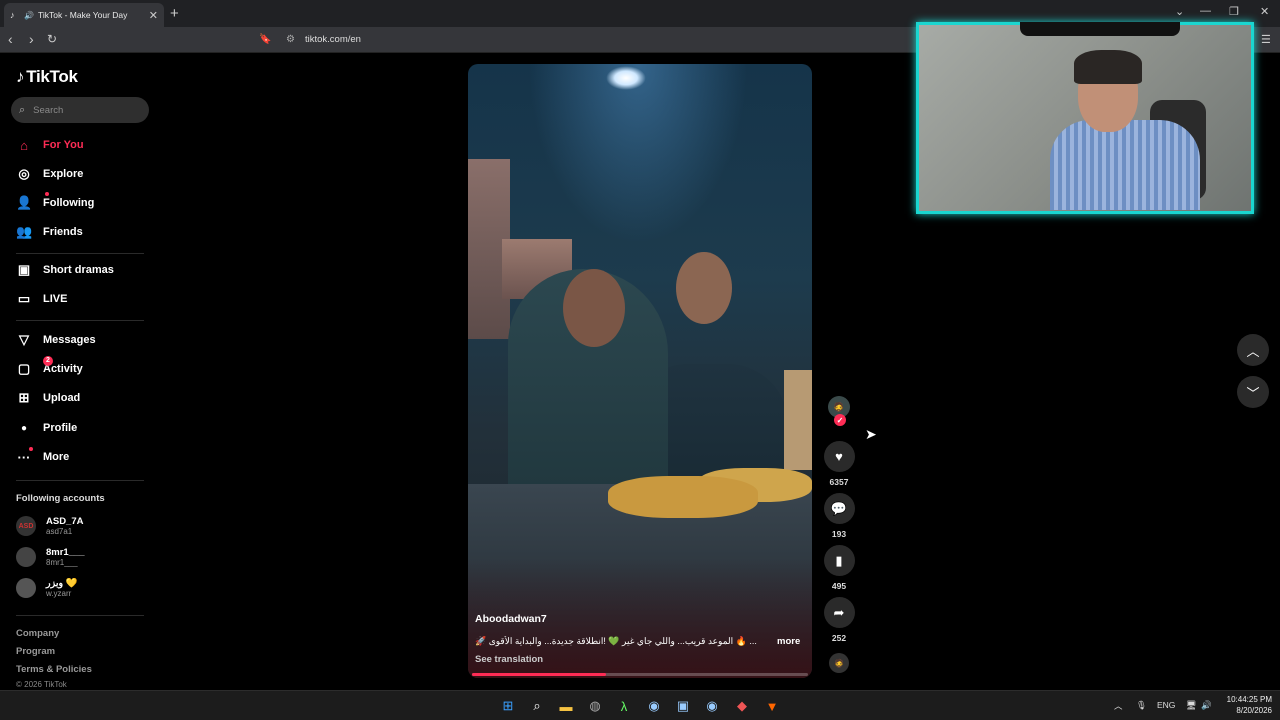 Image resolution: width=1280 pixels, height=720 pixels. What do you see at coordinates (1240, 705) in the screenshot?
I see `clock: 10:44:25 PM 8/20/2026` at bounding box center [1240, 705].